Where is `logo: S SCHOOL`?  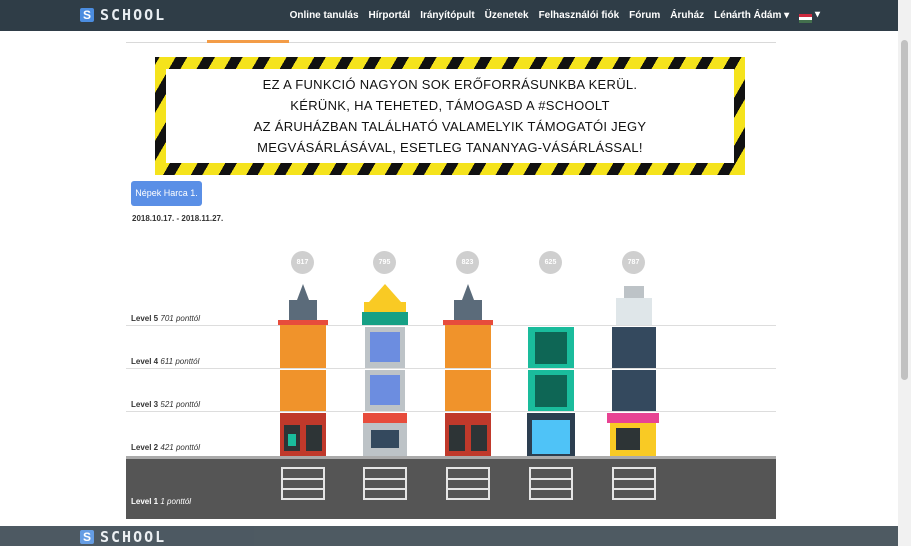 logo: S SCHOOL is located at coordinates (123, 537).